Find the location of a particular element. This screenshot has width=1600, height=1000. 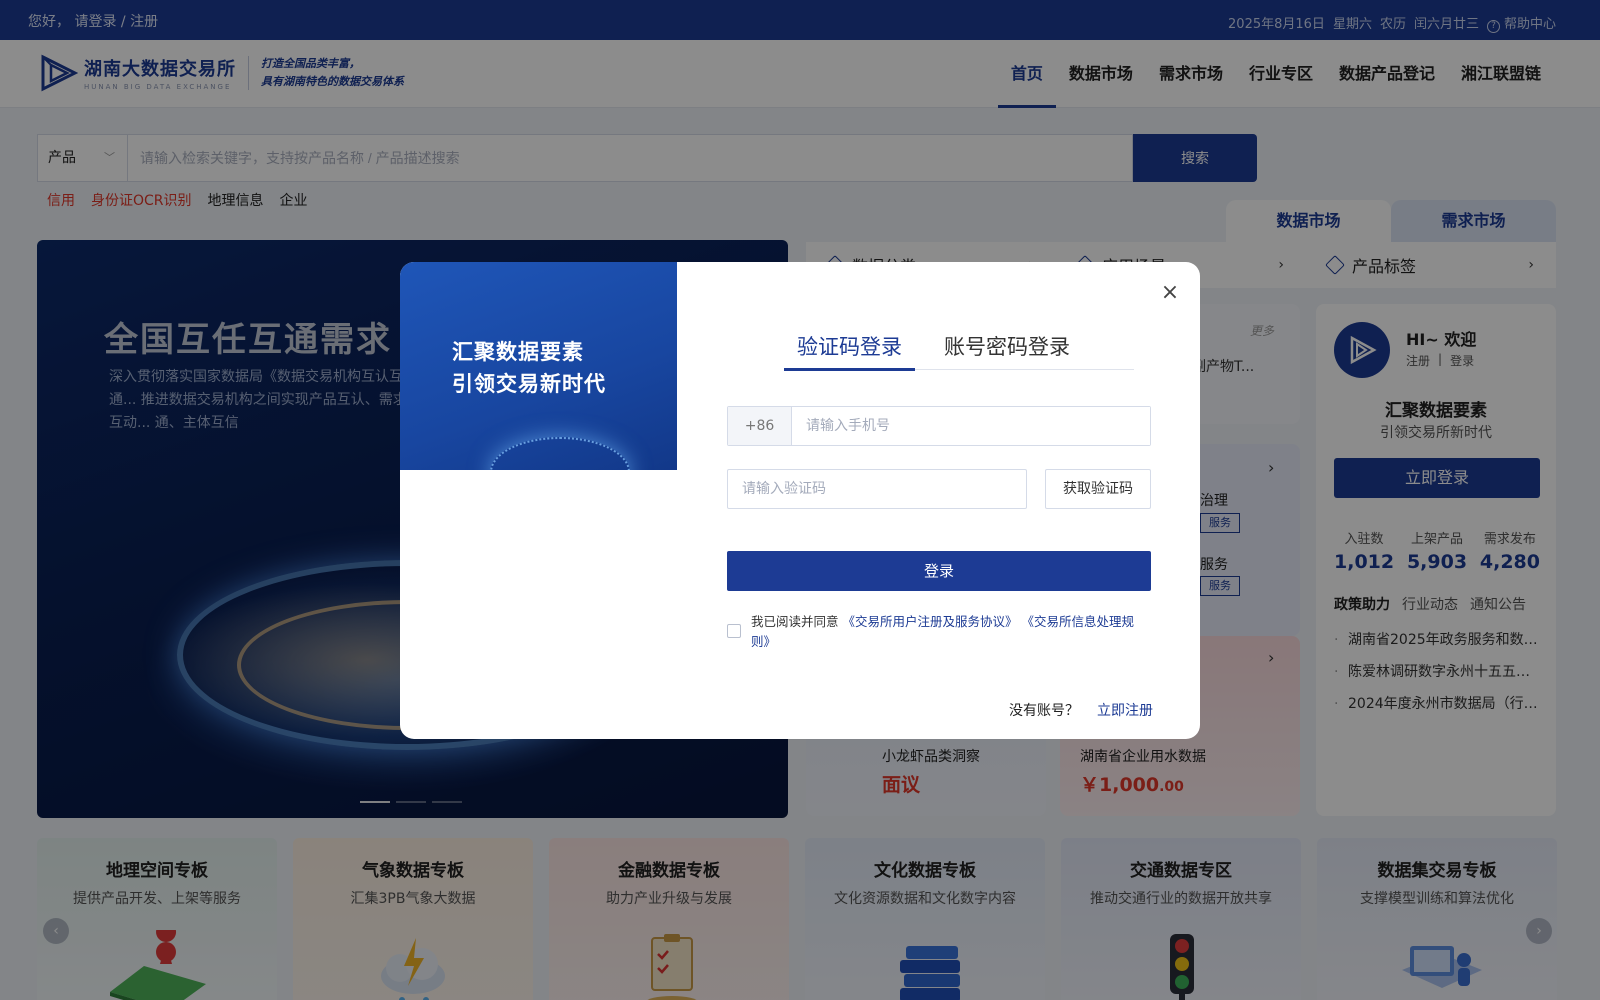

get-code-button: 获取验证码 is located at coordinates (1098, 489).